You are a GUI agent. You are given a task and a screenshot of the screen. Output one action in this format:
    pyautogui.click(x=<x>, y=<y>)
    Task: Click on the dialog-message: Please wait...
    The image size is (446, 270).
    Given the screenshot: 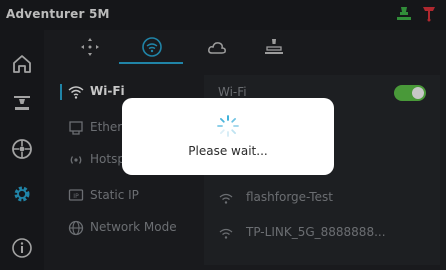 What is the action you would take?
    pyautogui.click(x=228, y=151)
    